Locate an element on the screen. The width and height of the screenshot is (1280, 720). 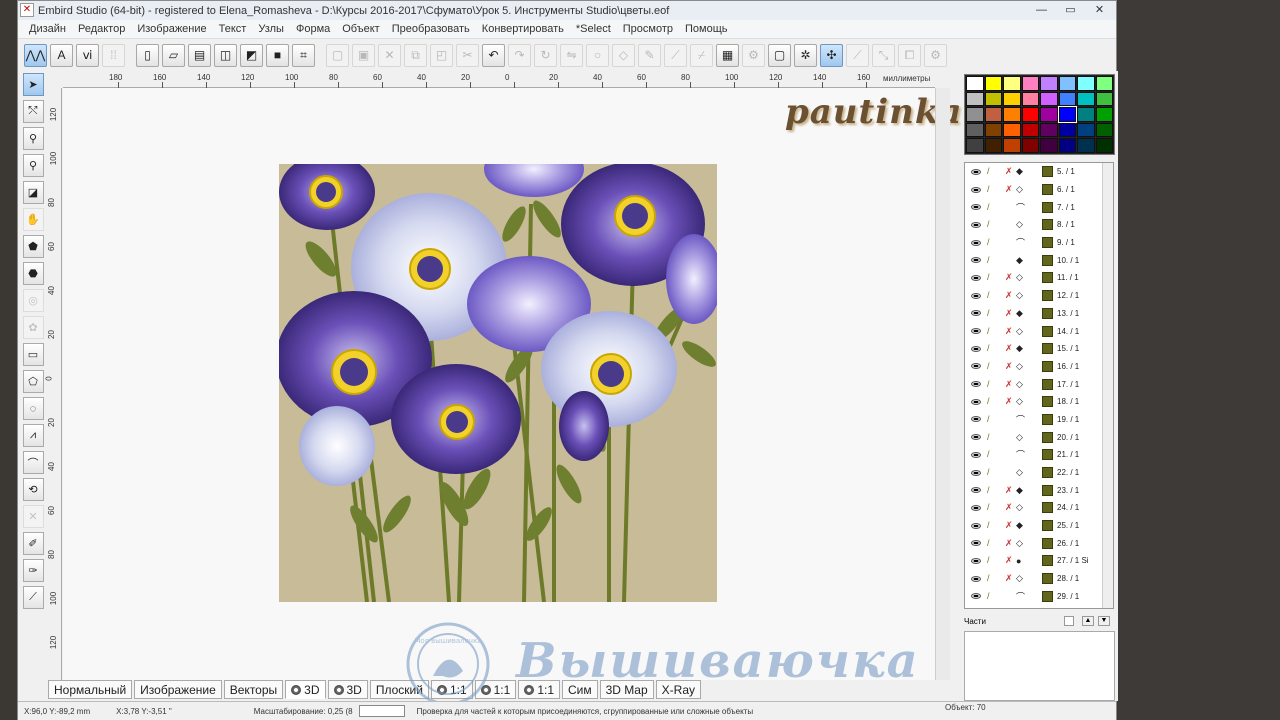
object-row: / ◇ 20. / 1 is located at coordinates (1039, 437).